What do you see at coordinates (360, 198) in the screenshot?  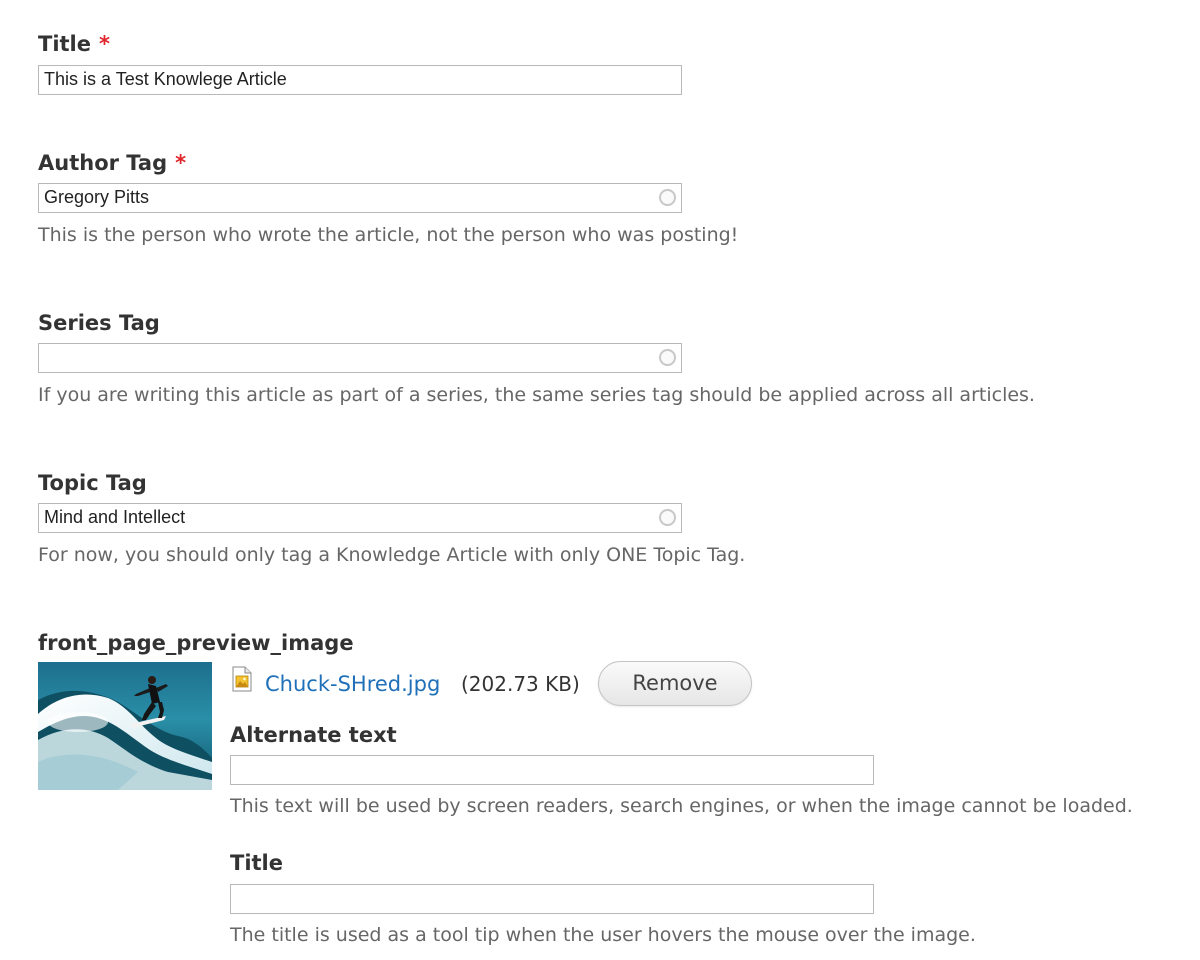 I see `author-tag-input: Gregory Pitts` at bounding box center [360, 198].